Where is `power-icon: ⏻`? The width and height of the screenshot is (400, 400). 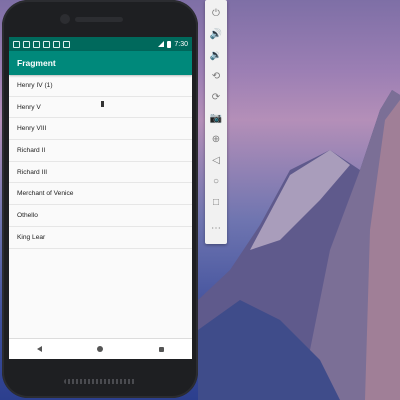
power-icon: ⏻ is located at coordinates (216, 14).